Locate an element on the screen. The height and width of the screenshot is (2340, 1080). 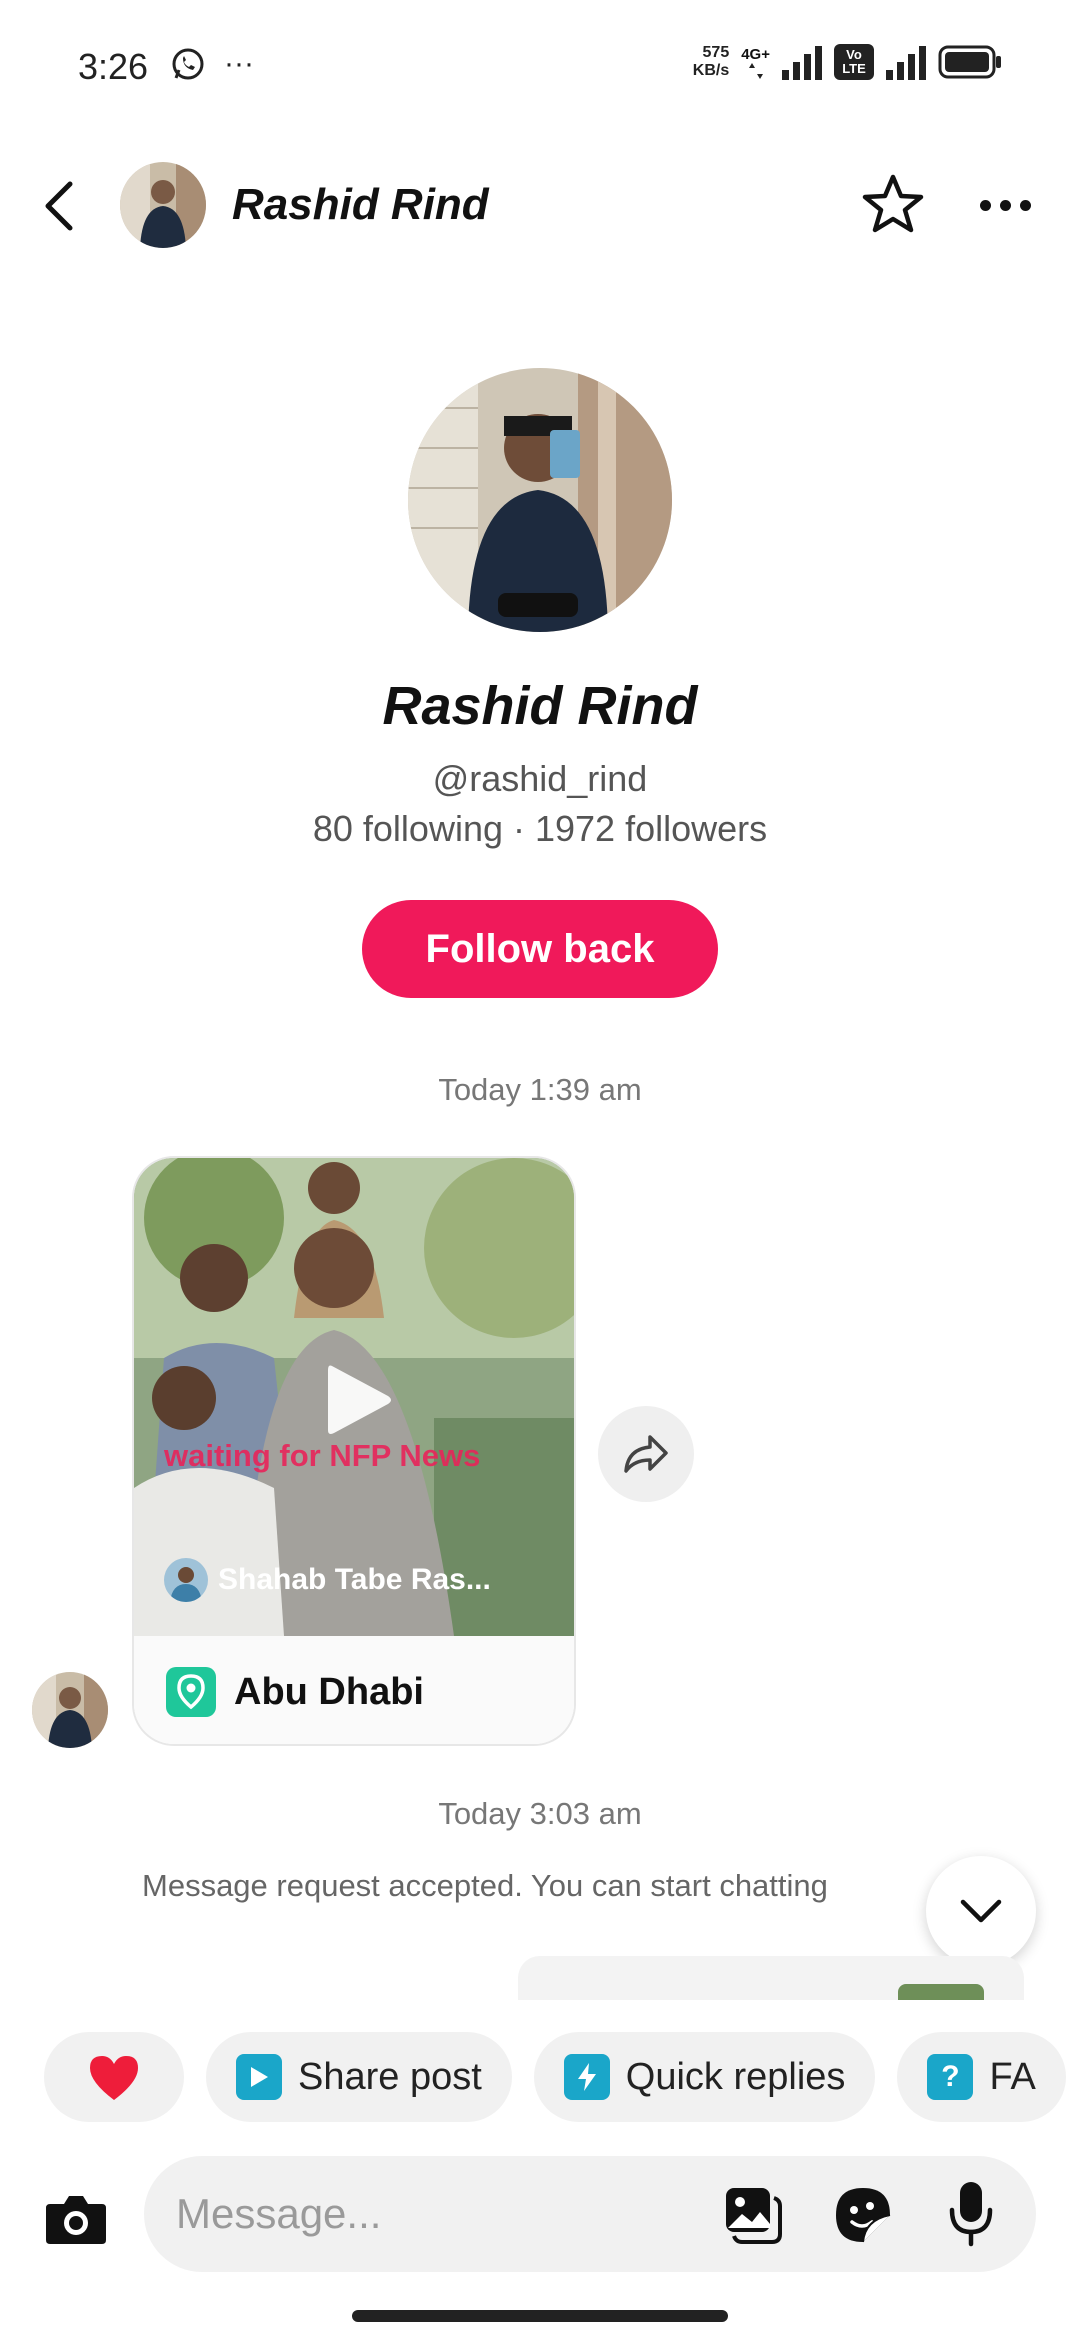
status-bar: 3:26 ··· 575 KB/s 4G+ Vo LTE is located at coordinates (540, 70).